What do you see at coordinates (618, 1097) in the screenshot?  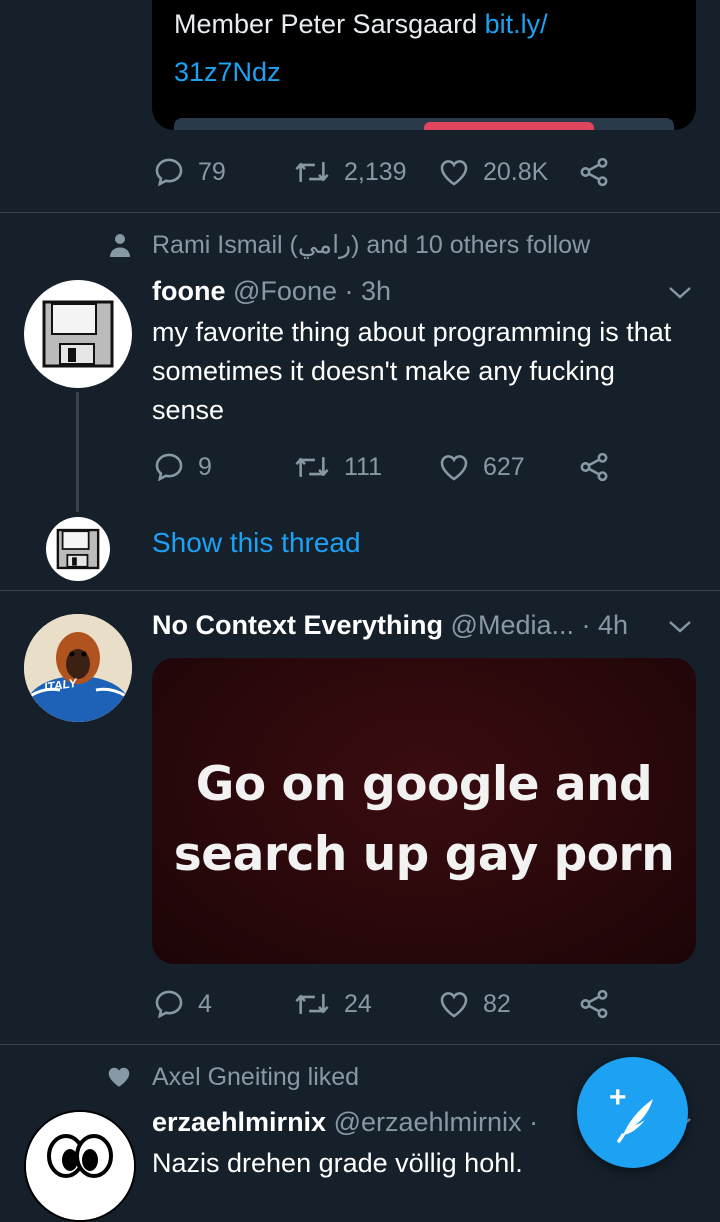 I see `compose-plus: +` at bounding box center [618, 1097].